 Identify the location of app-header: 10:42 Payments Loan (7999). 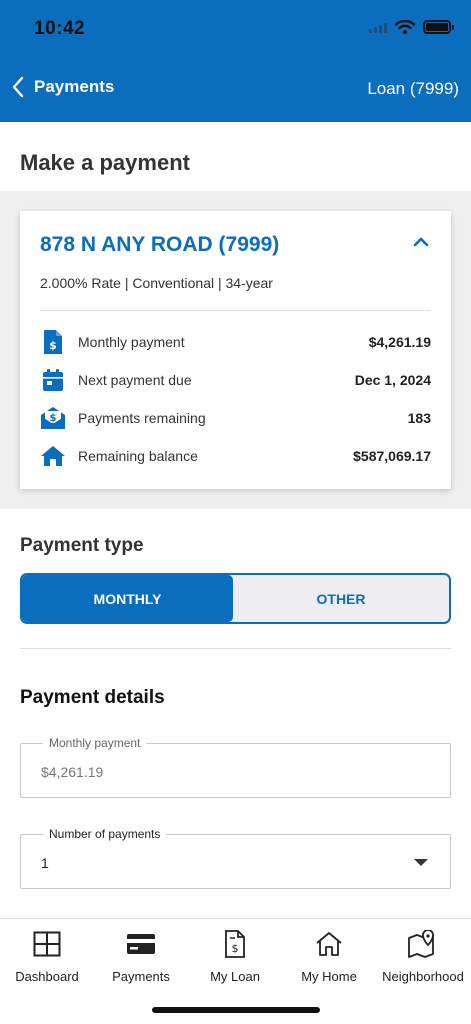
(235, 61).